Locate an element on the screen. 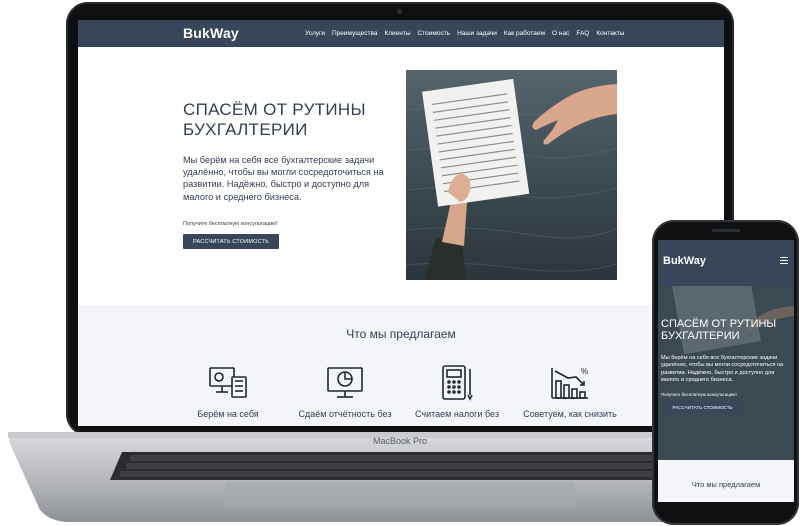 The image size is (800, 526). laptop-camera is located at coordinates (399, 11).